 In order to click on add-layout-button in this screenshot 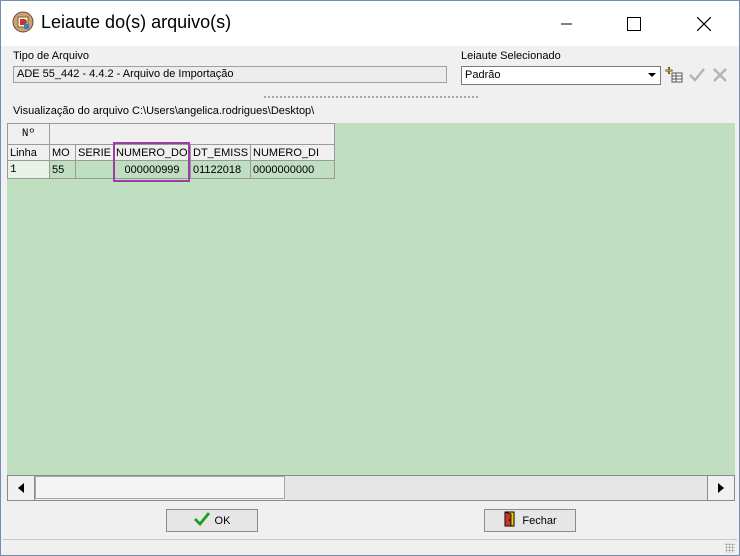, I will do `click(674, 76)`.